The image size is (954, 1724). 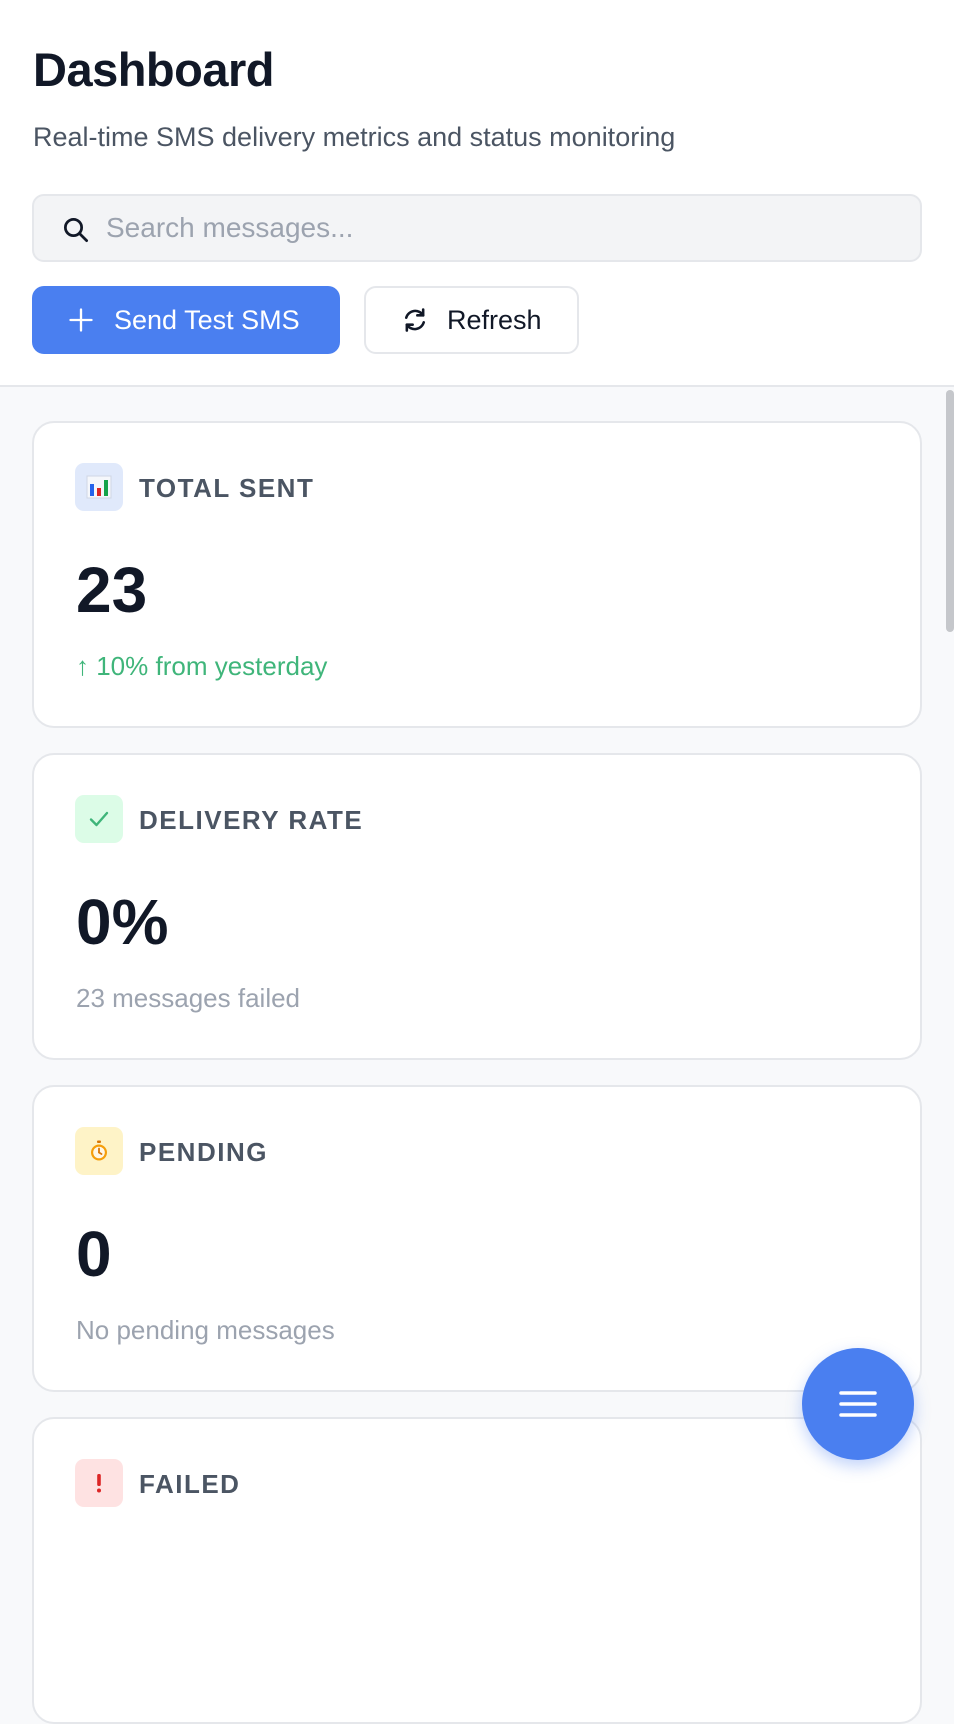 What do you see at coordinates (112, 590) in the screenshot?
I see `metric-value: 23` at bounding box center [112, 590].